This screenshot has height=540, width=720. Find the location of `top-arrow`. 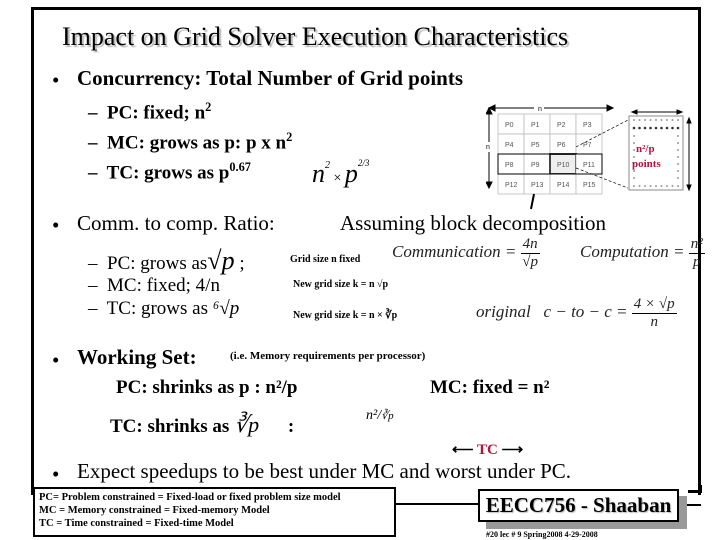

top-arrow is located at coordinates (551, 108).